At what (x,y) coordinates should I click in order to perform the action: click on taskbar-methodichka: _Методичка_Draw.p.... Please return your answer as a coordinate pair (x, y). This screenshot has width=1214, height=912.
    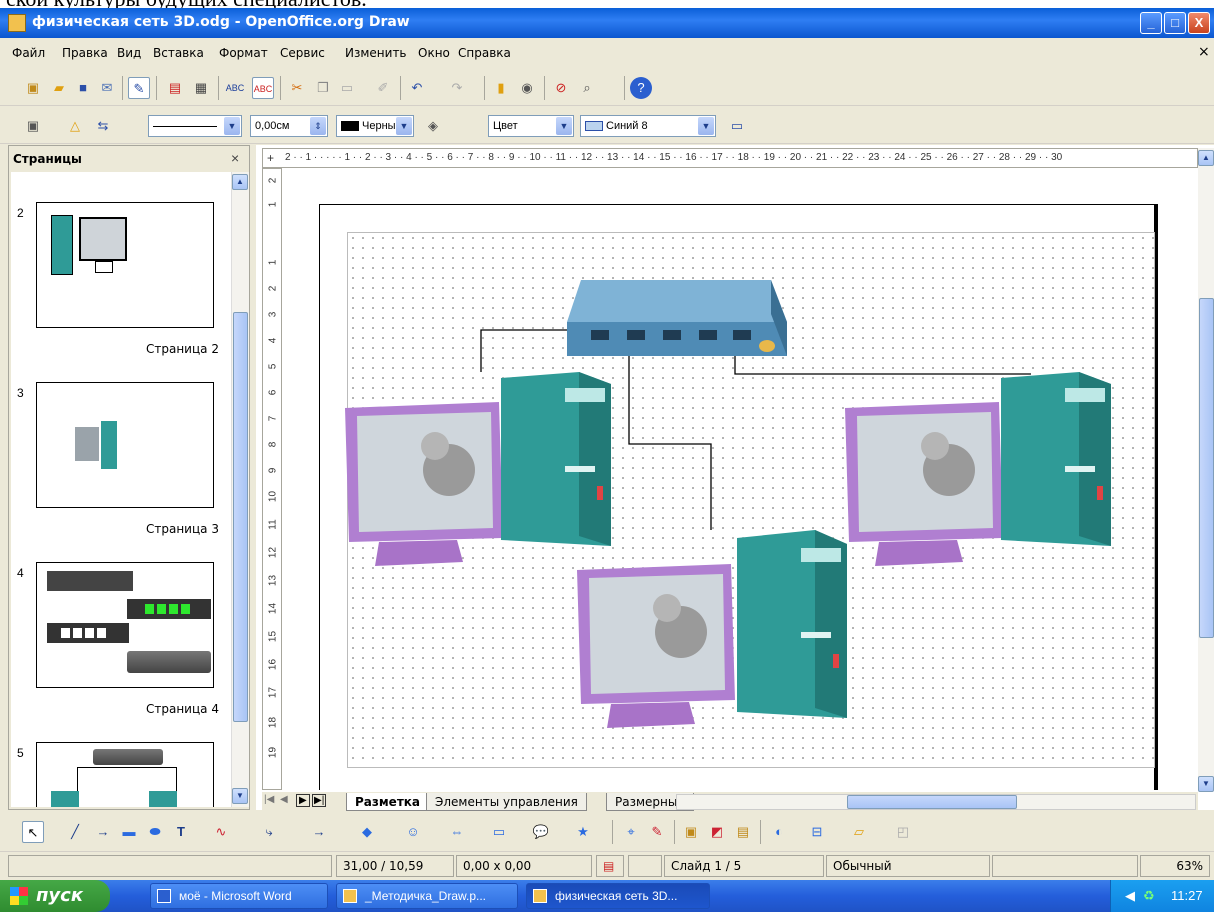
    Looking at the image, I should click on (427, 896).